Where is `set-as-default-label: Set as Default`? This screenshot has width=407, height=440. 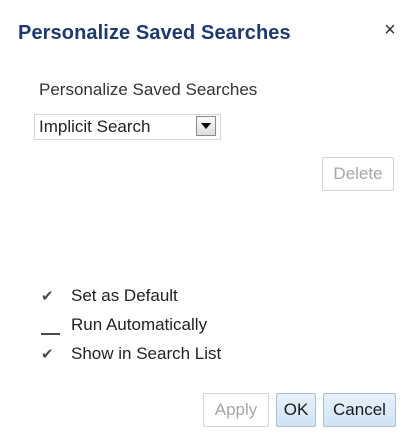
set-as-default-label: Set as Default is located at coordinates (124, 295).